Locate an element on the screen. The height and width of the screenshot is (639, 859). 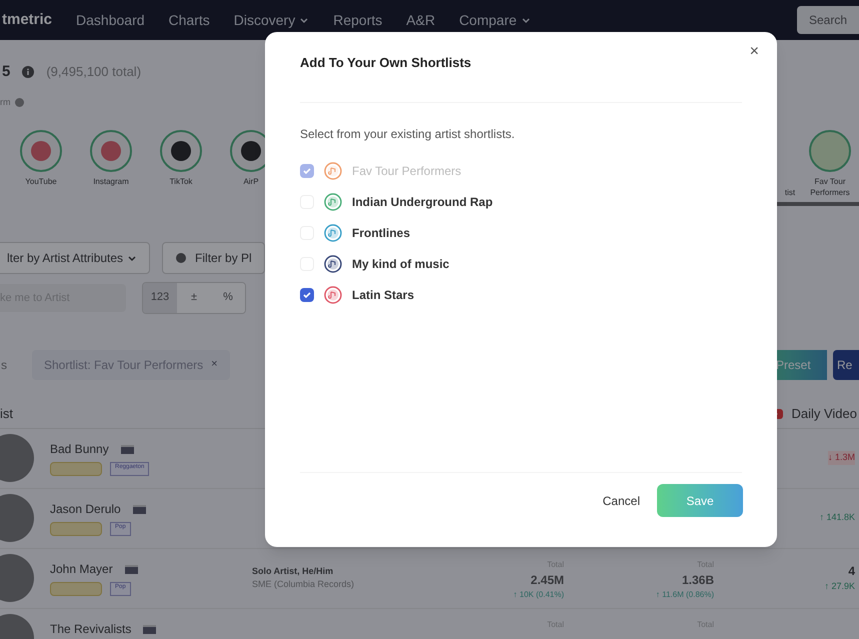
shortlist-option: Frontlines is located at coordinates (521, 233).